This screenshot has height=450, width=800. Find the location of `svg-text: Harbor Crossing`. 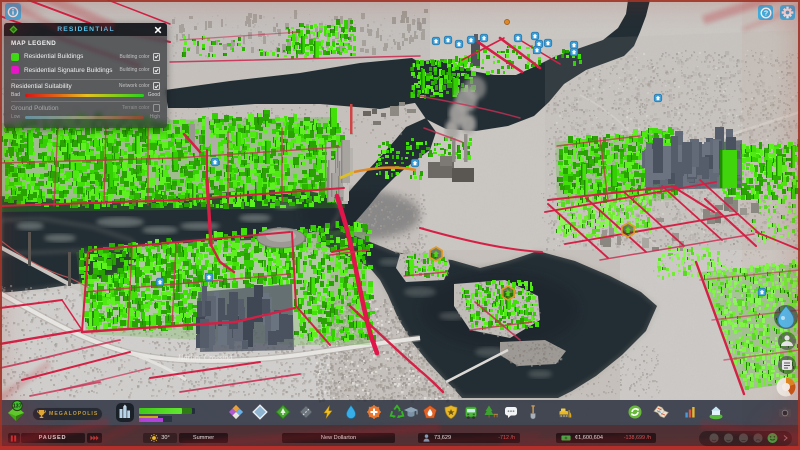

svg-text: Harbor Crossing is located at coordinates (205, 357).